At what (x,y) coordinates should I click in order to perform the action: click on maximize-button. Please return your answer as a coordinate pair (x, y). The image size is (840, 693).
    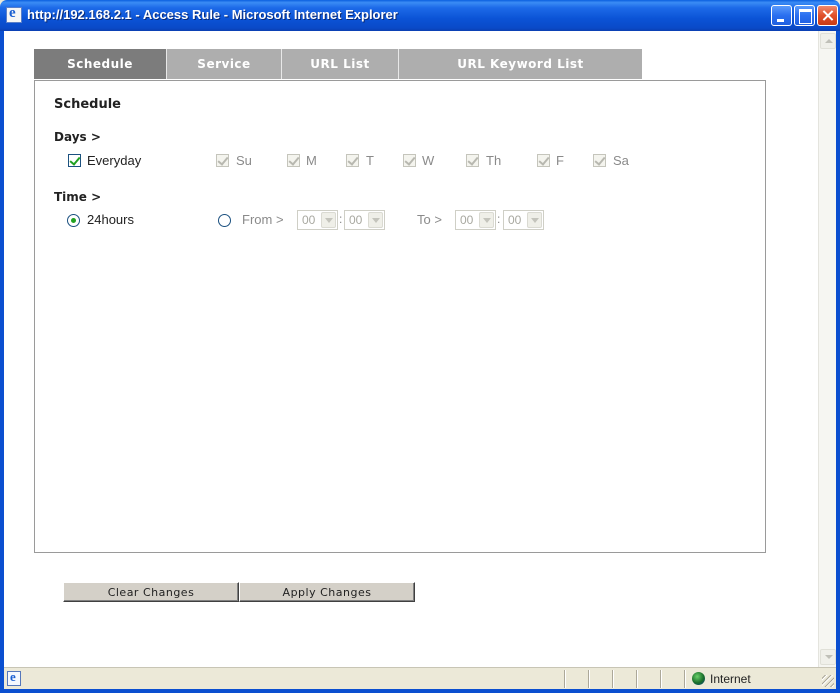
    Looking at the image, I should click on (804, 15).